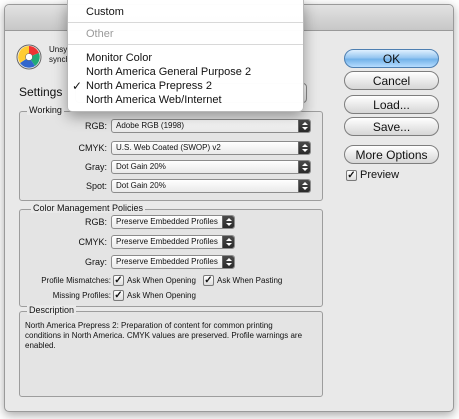 The width and height of the screenshot is (459, 419). What do you see at coordinates (40, 345) in the screenshot?
I see `description-line-3: enabled.` at bounding box center [40, 345].